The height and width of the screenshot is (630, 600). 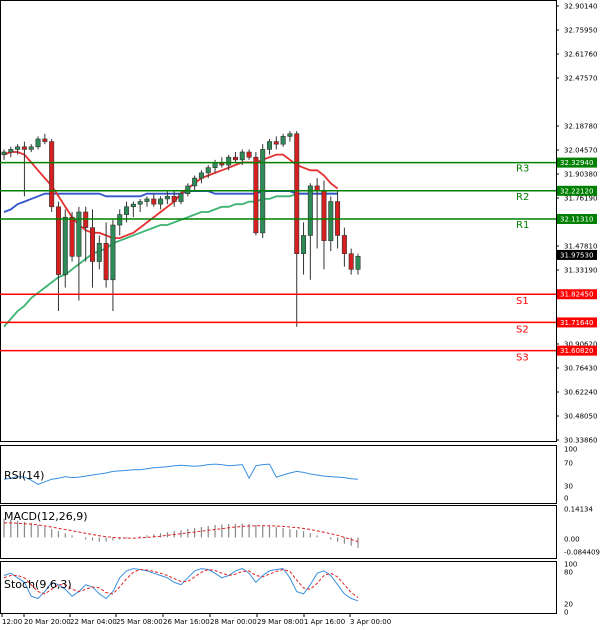 What do you see at coordinates (568, 605) in the screenshot?
I see `stoch-tick-label: 20` at bounding box center [568, 605].